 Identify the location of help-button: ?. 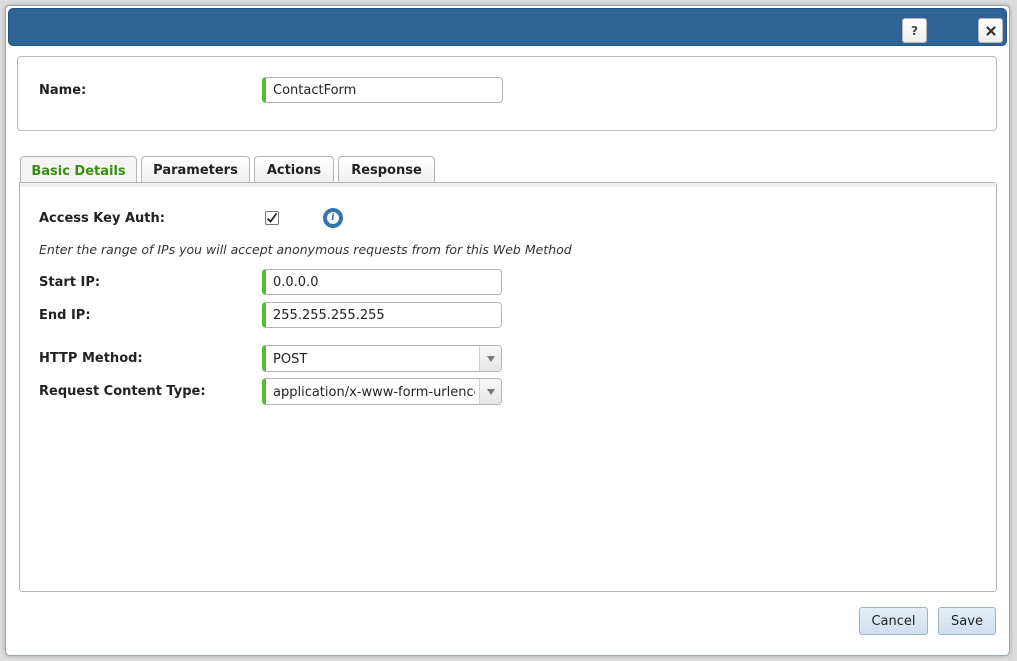
(914, 30).